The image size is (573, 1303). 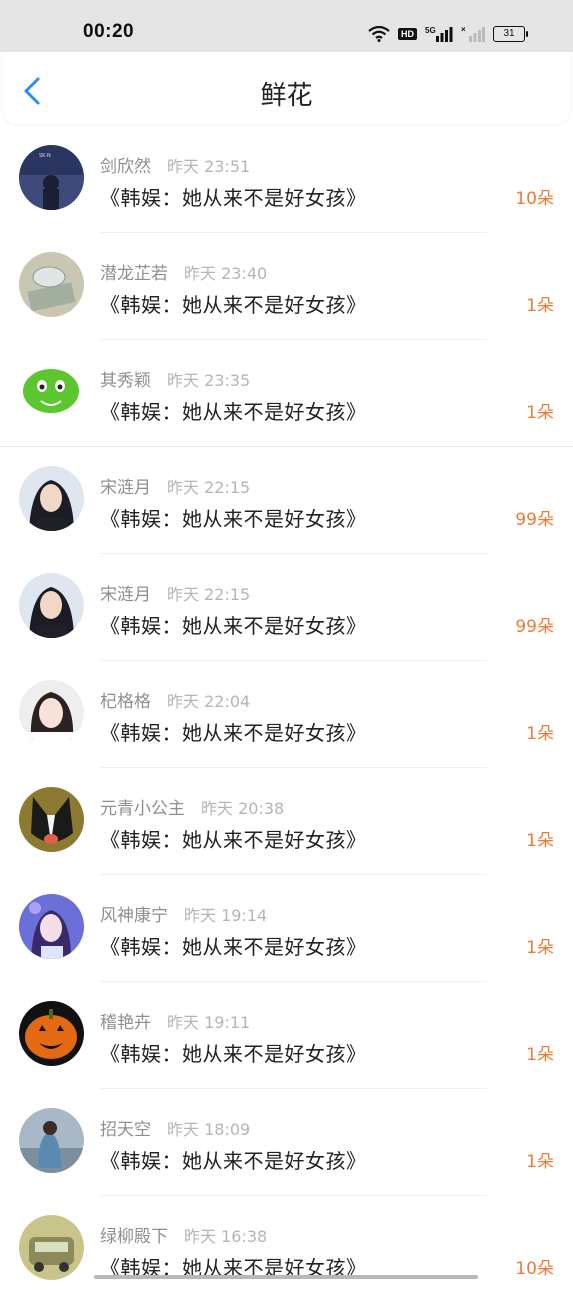 What do you see at coordinates (407, 34) in the screenshot?
I see `hd-badge: HD` at bounding box center [407, 34].